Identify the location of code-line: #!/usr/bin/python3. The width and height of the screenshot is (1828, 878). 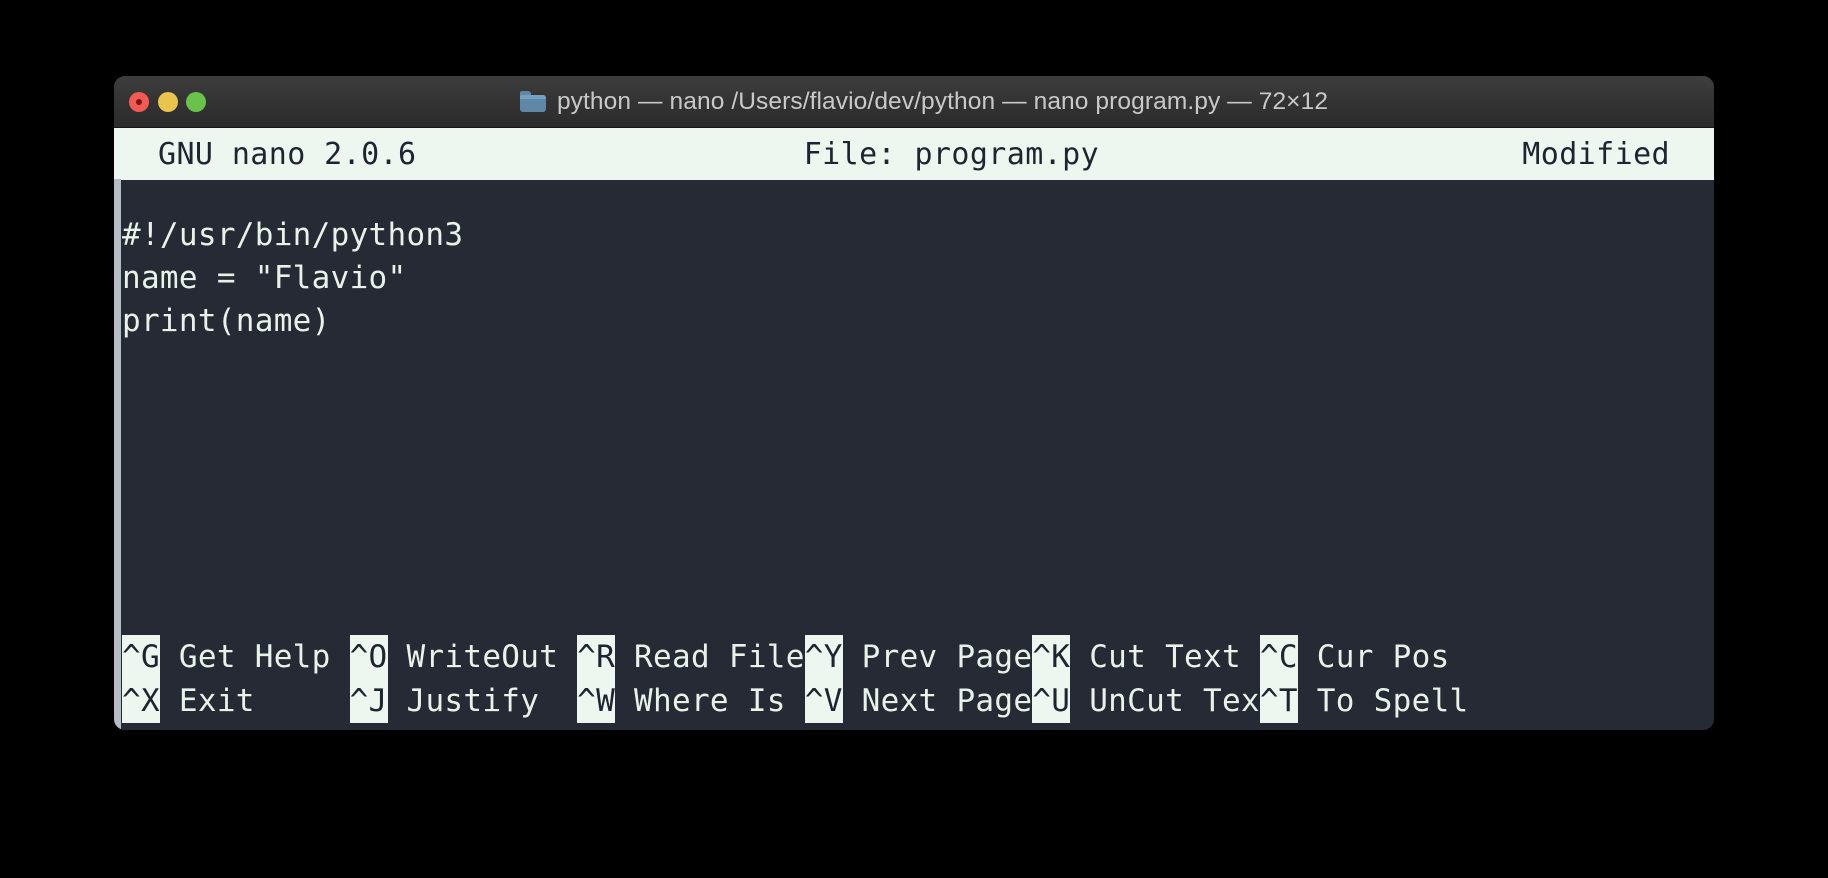
(293, 235).